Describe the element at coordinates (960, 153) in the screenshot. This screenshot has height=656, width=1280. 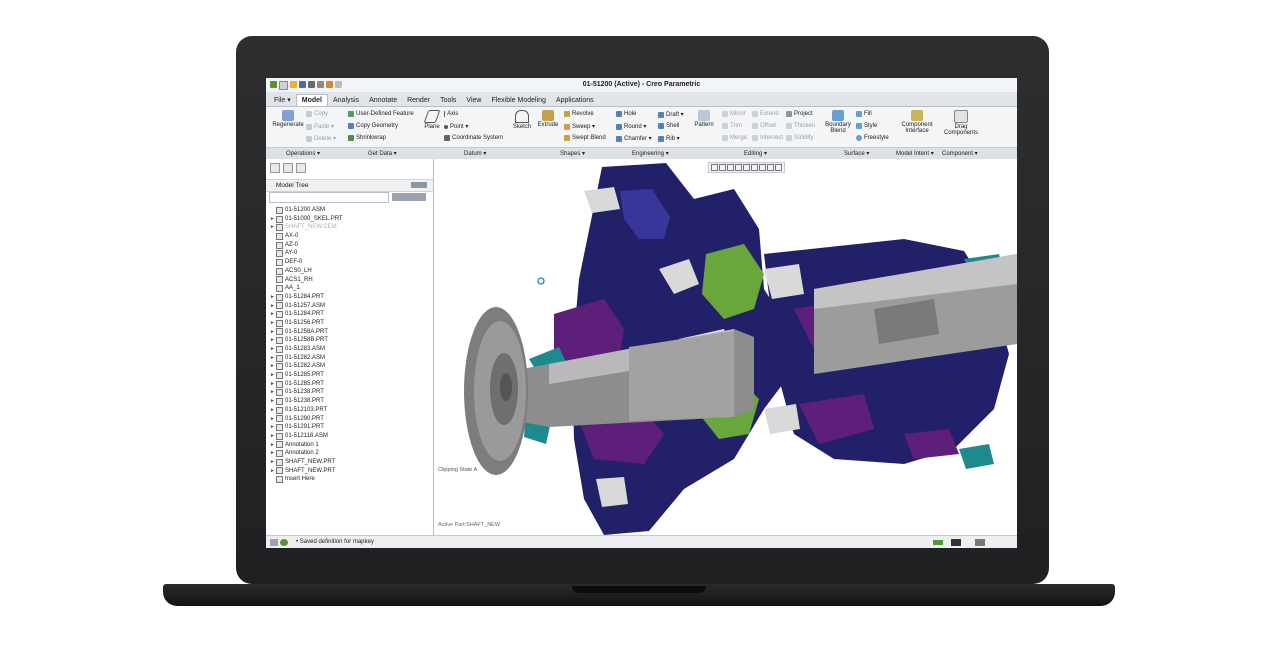
I see `group-component: Component ▾` at that location.